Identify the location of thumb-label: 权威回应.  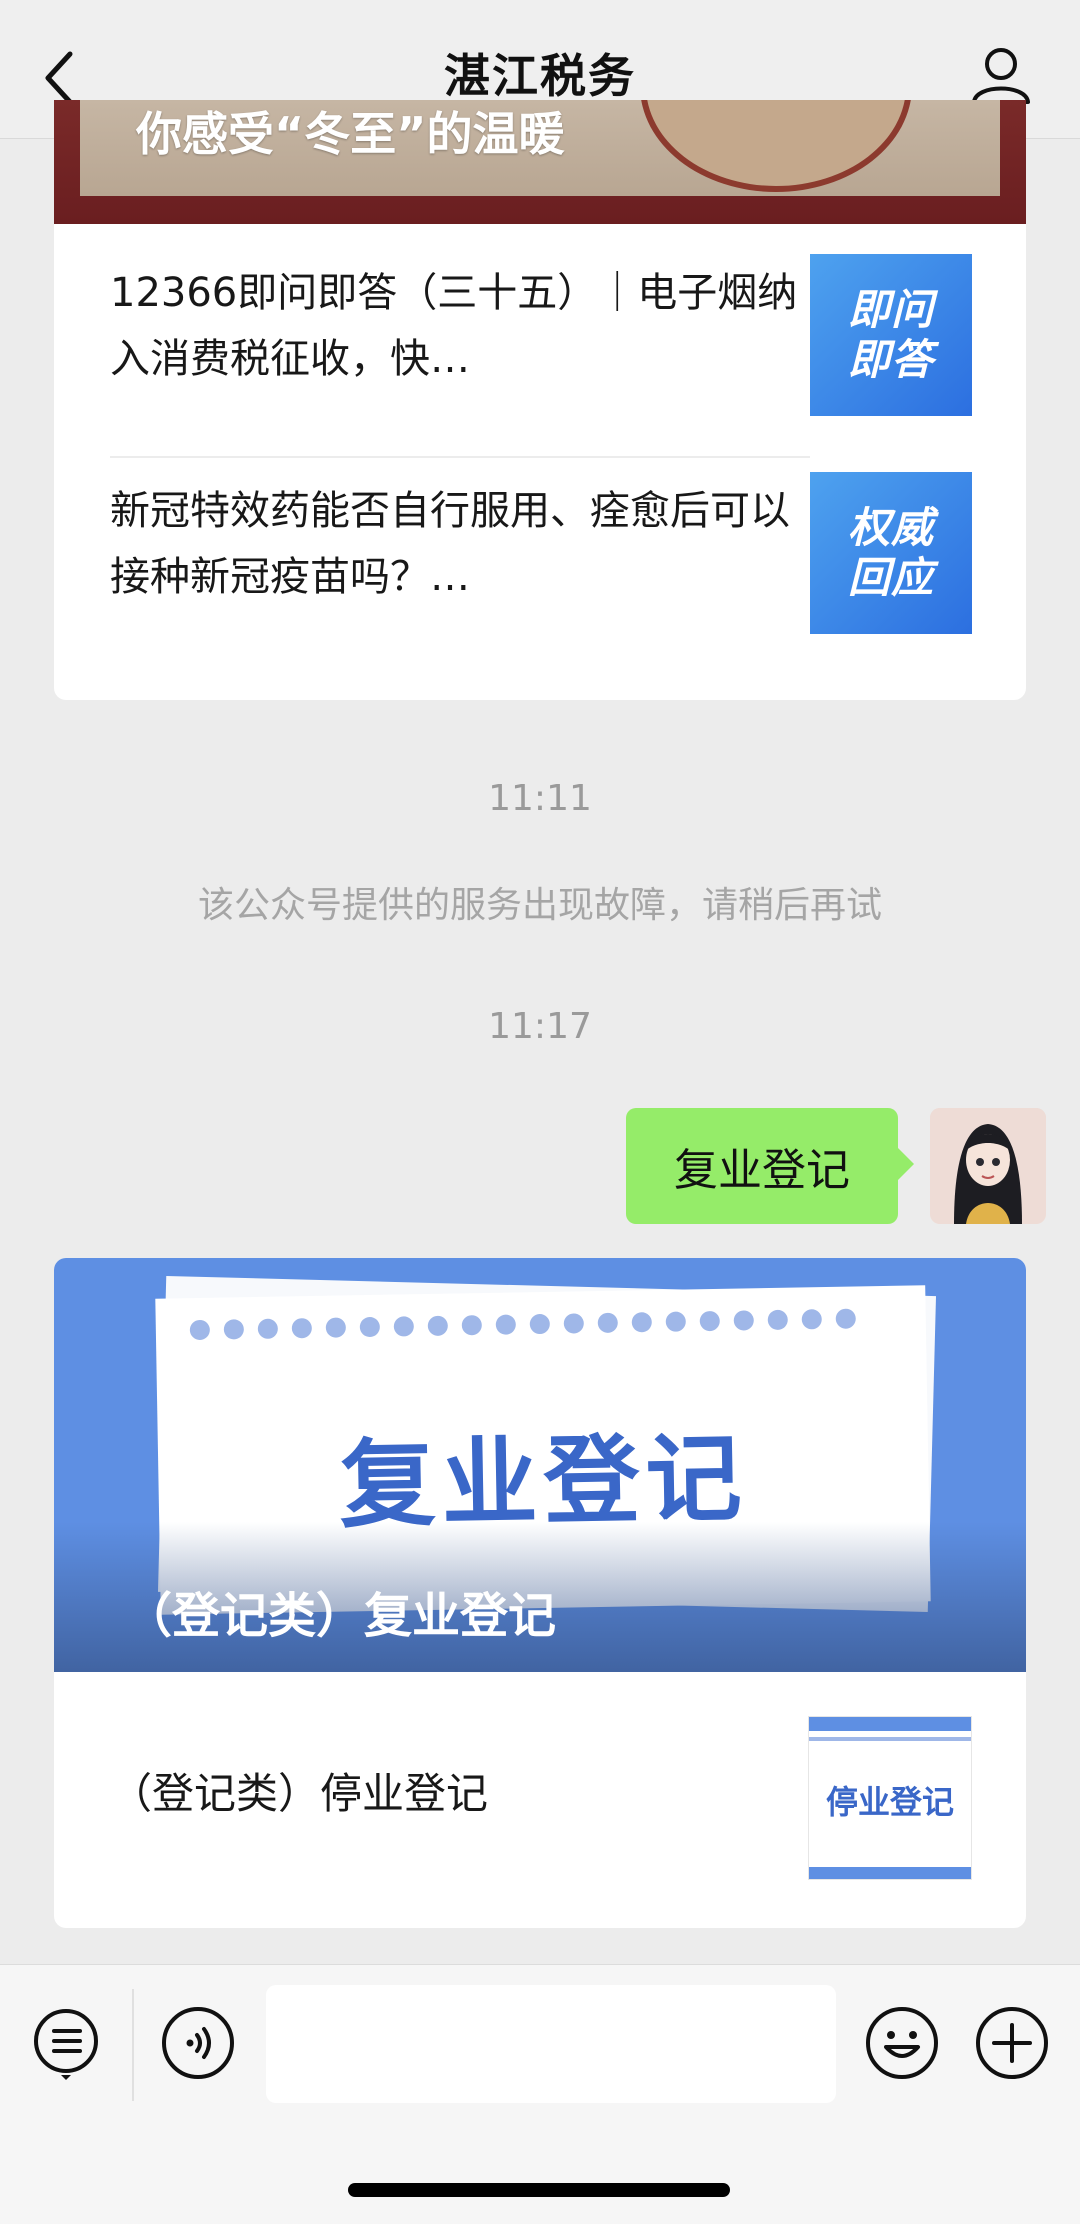
(890, 552).